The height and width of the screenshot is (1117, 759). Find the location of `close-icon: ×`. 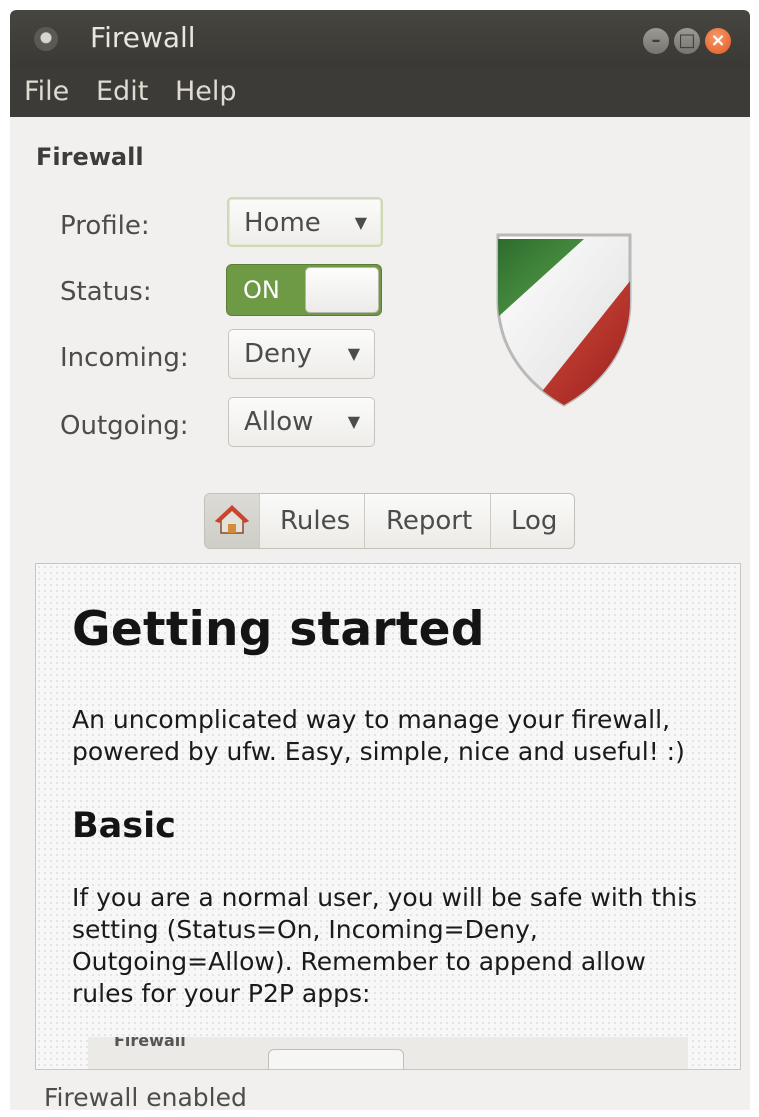

close-icon: × is located at coordinates (718, 41).